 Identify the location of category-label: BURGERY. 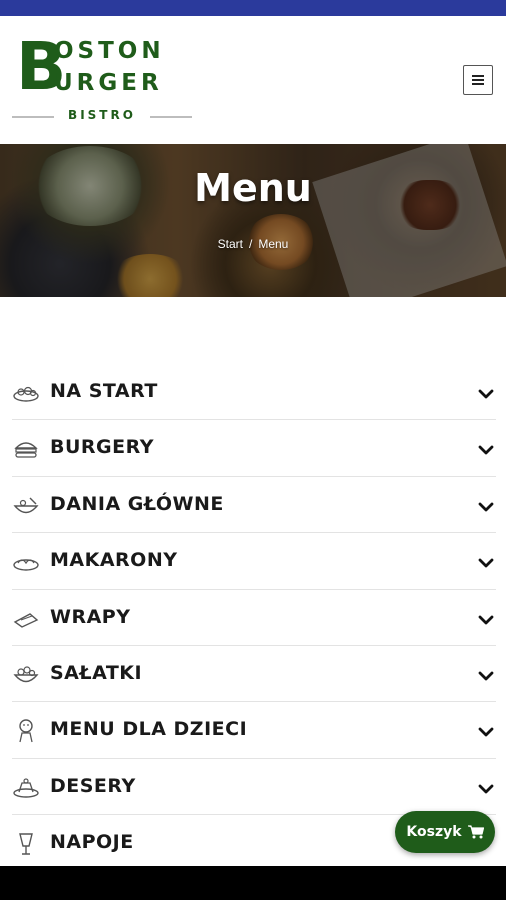
(102, 447).